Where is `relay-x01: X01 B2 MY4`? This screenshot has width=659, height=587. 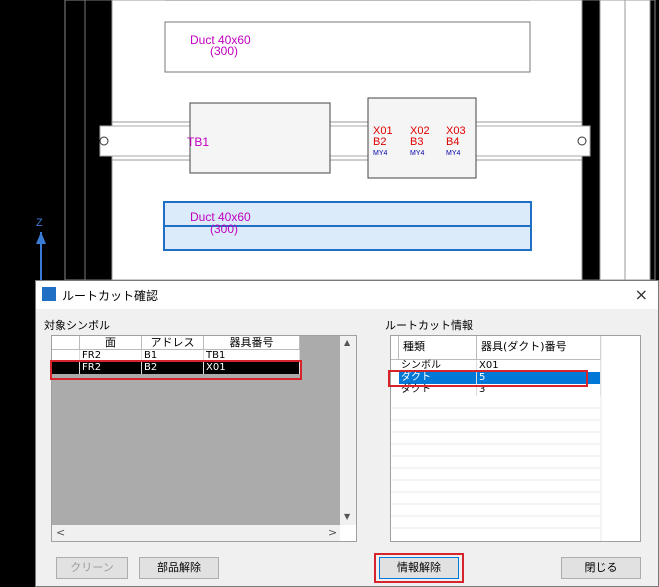
relay-x01: X01 B2 MY4 is located at coordinates (383, 142).